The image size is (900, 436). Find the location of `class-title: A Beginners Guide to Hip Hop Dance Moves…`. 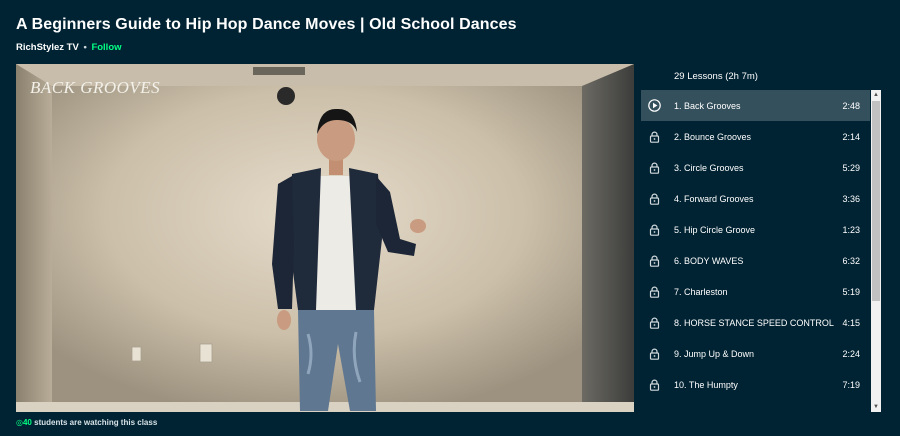

class-title: A Beginners Guide to Hip Hop Dance Moves… is located at coordinates (266, 24).